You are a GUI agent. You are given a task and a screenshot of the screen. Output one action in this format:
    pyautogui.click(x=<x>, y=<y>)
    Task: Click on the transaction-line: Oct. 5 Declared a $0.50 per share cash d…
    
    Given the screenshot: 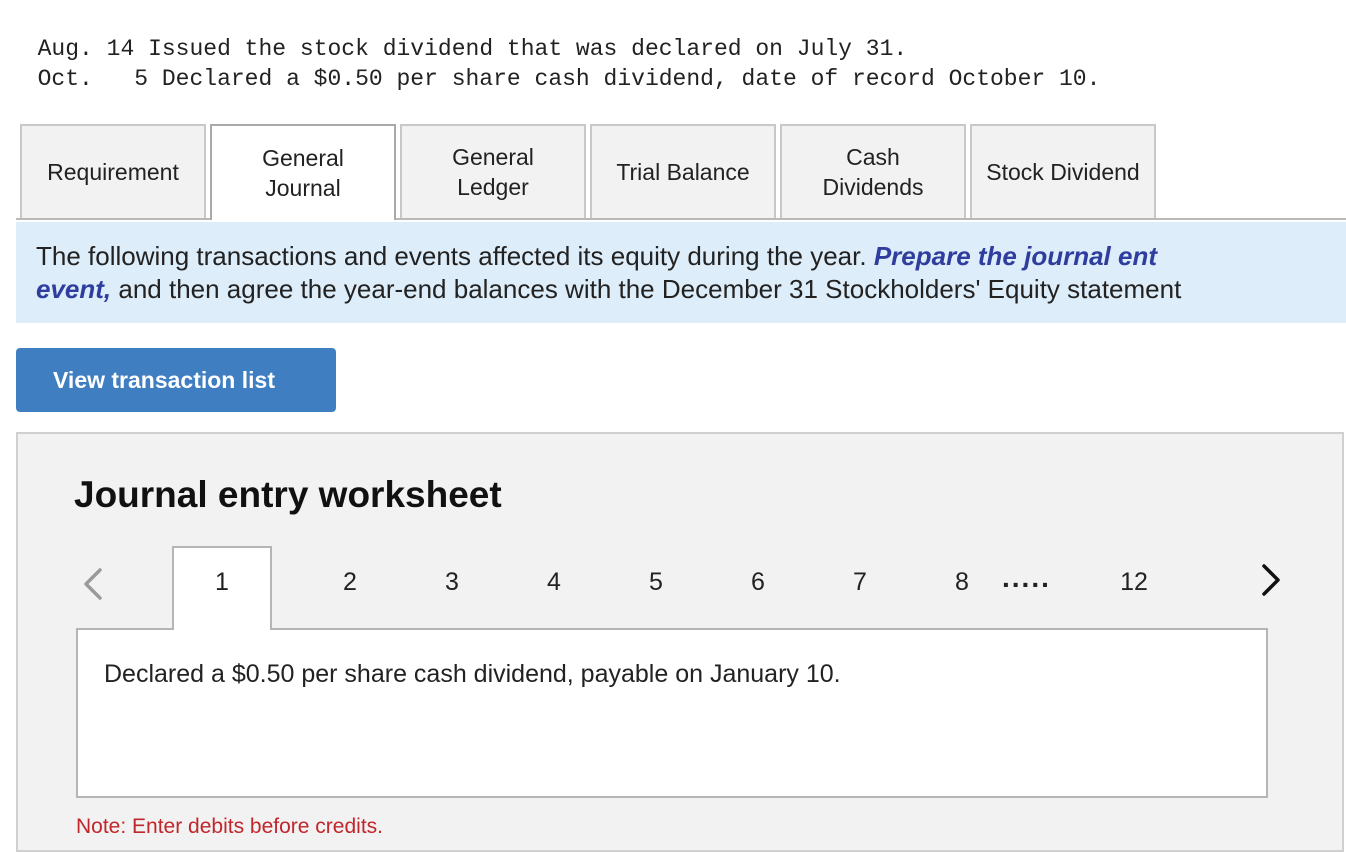 What is the action you would take?
    pyautogui.click(x=555, y=66)
    